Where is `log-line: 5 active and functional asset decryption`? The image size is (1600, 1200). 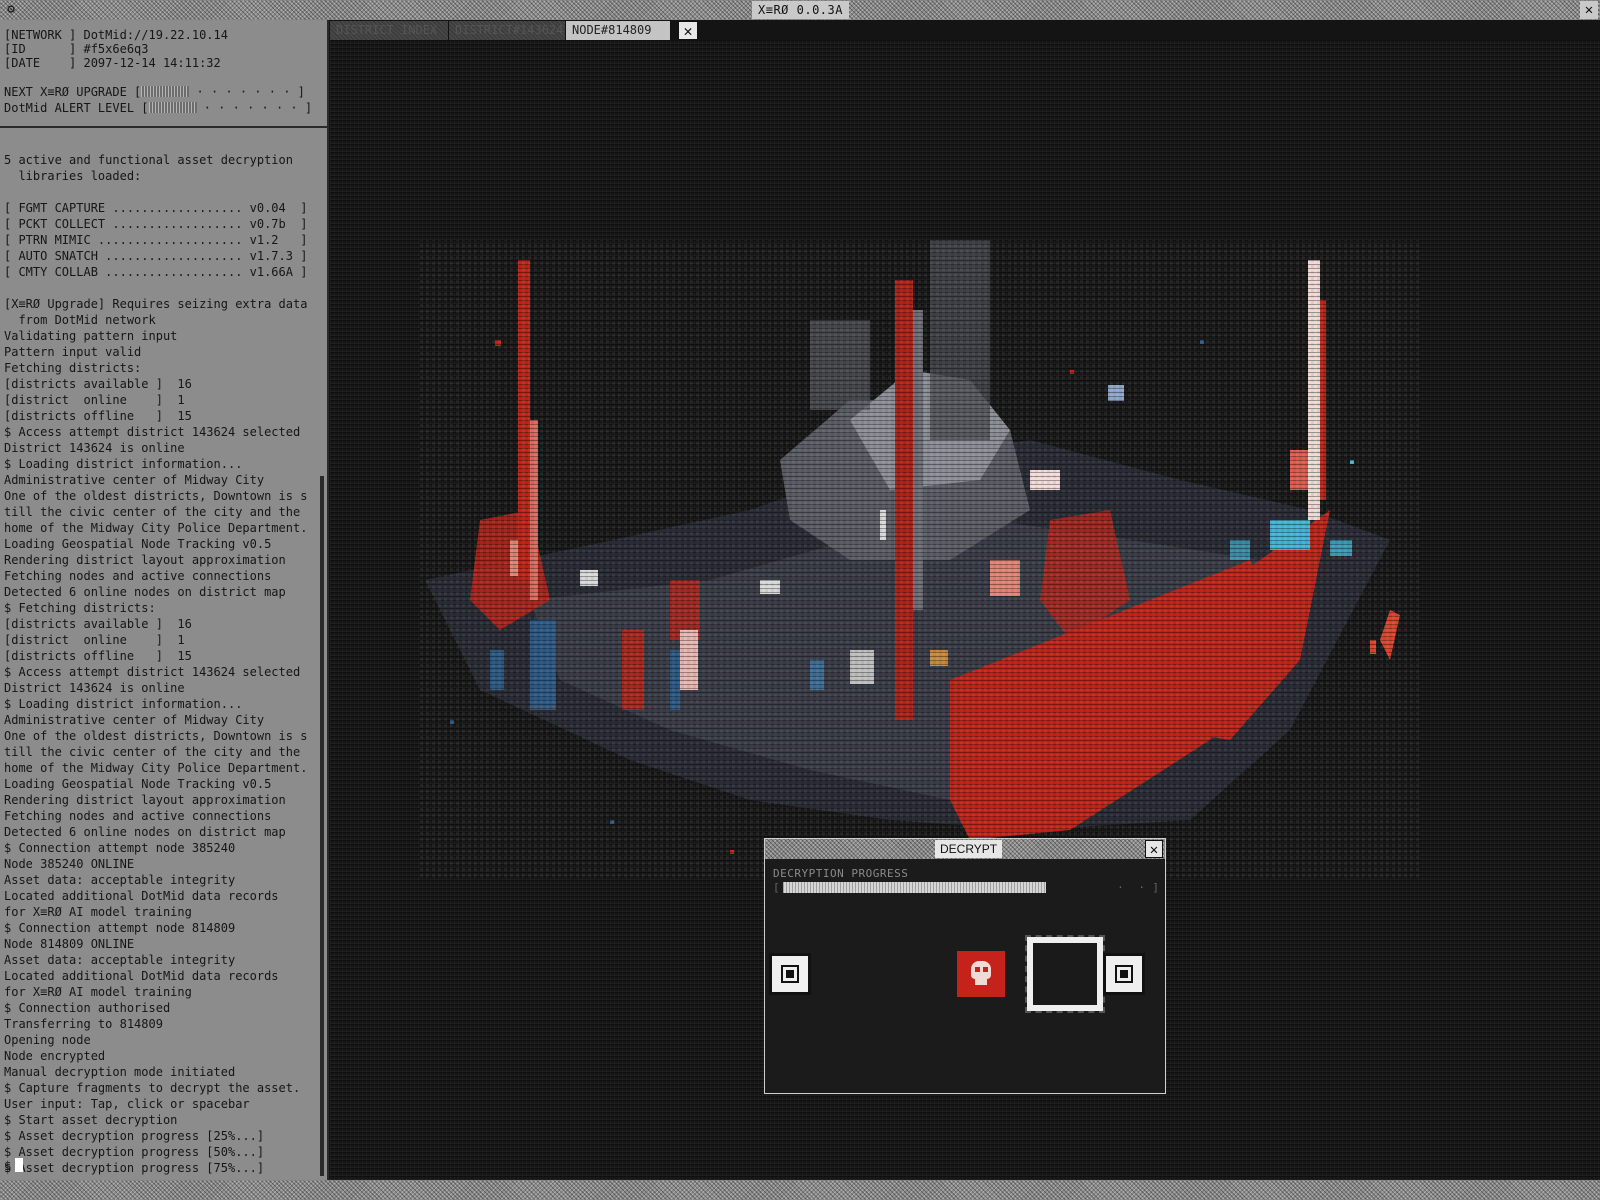
log-line: 5 active and functional asset decryption is located at coordinates (148, 160).